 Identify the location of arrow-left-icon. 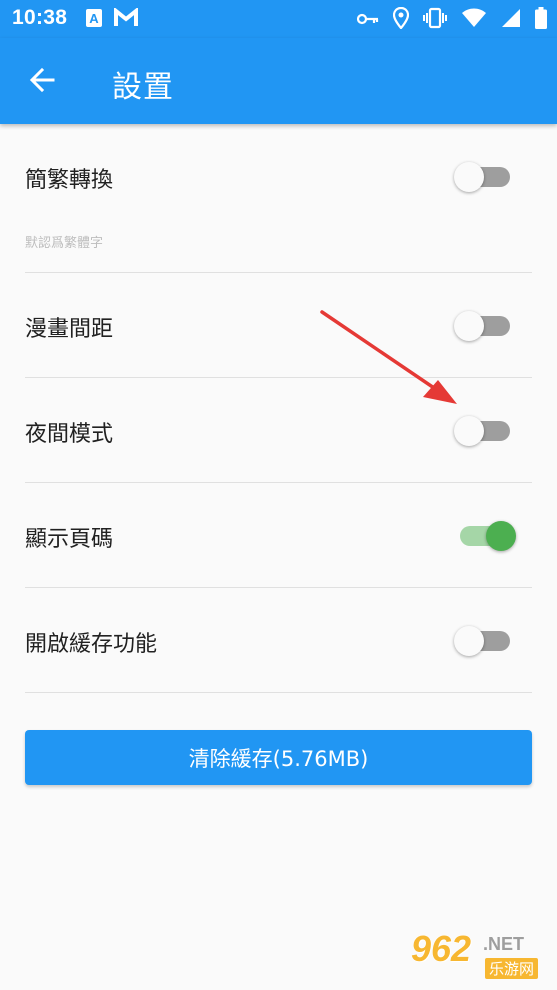
(42, 82).